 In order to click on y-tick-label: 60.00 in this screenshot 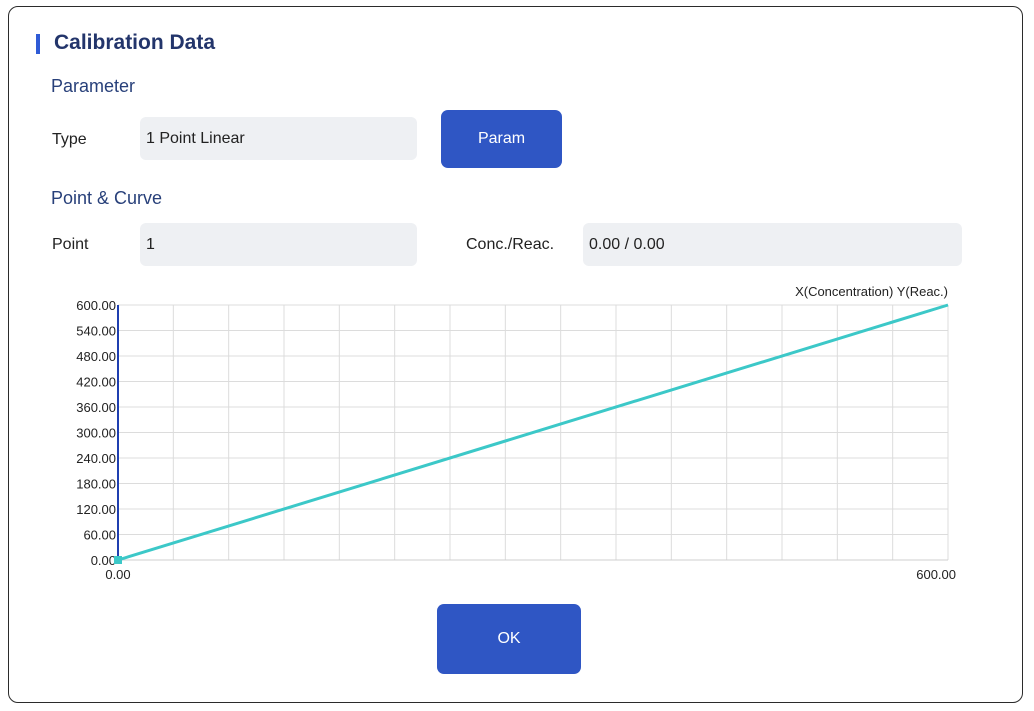, I will do `click(99, 535)`.